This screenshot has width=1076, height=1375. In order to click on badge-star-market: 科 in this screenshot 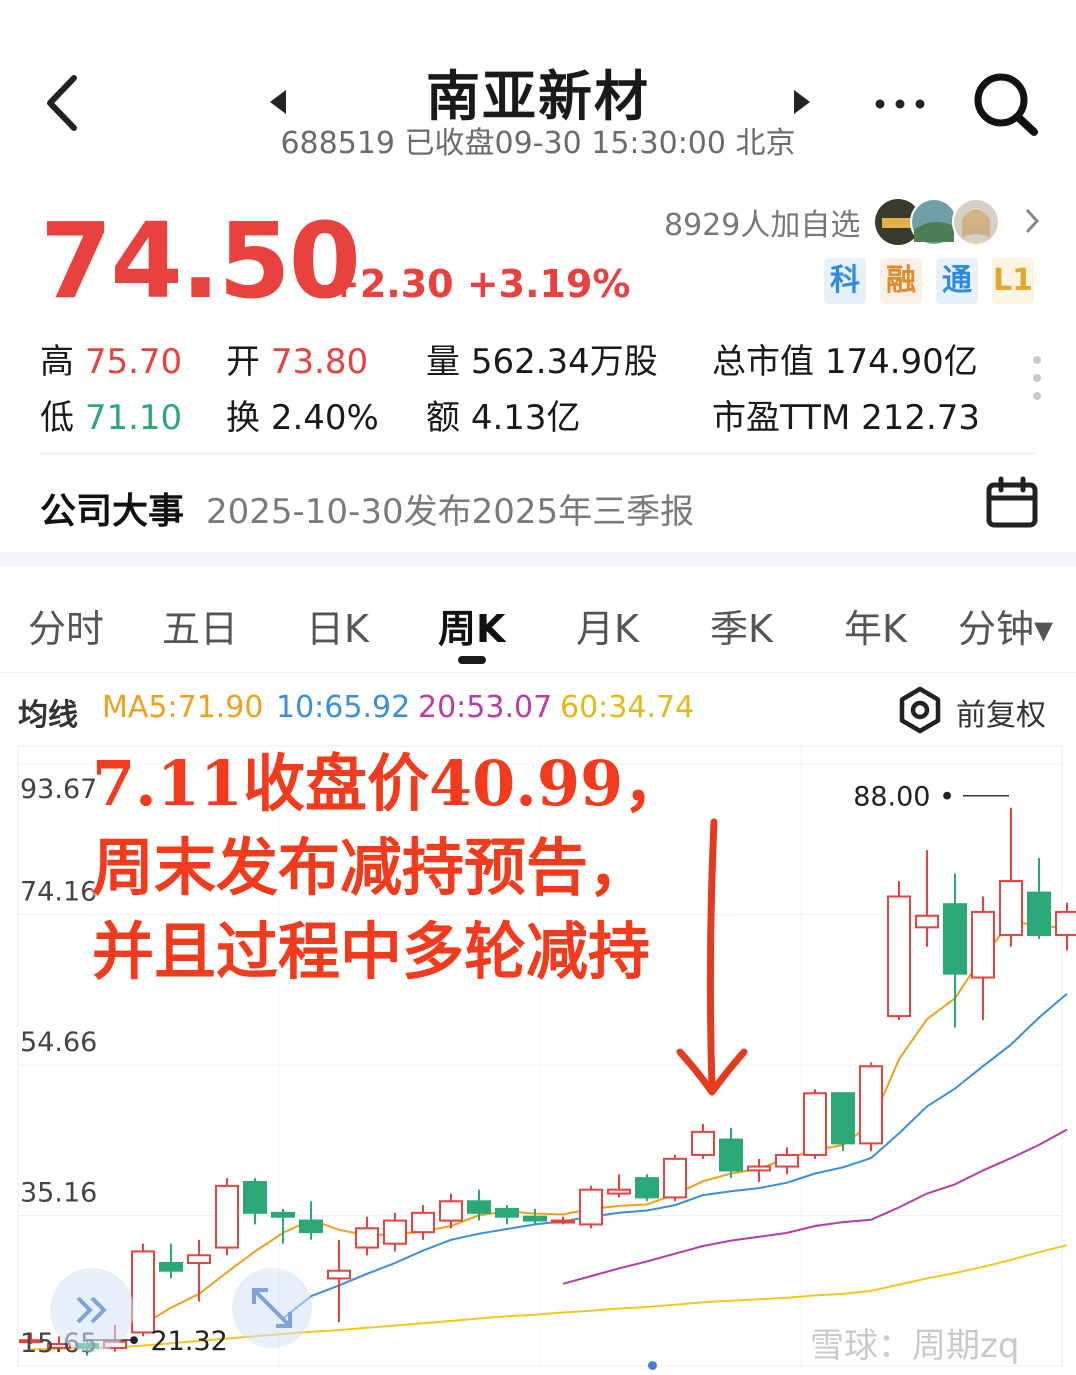, I will do `click(845, 281)`.